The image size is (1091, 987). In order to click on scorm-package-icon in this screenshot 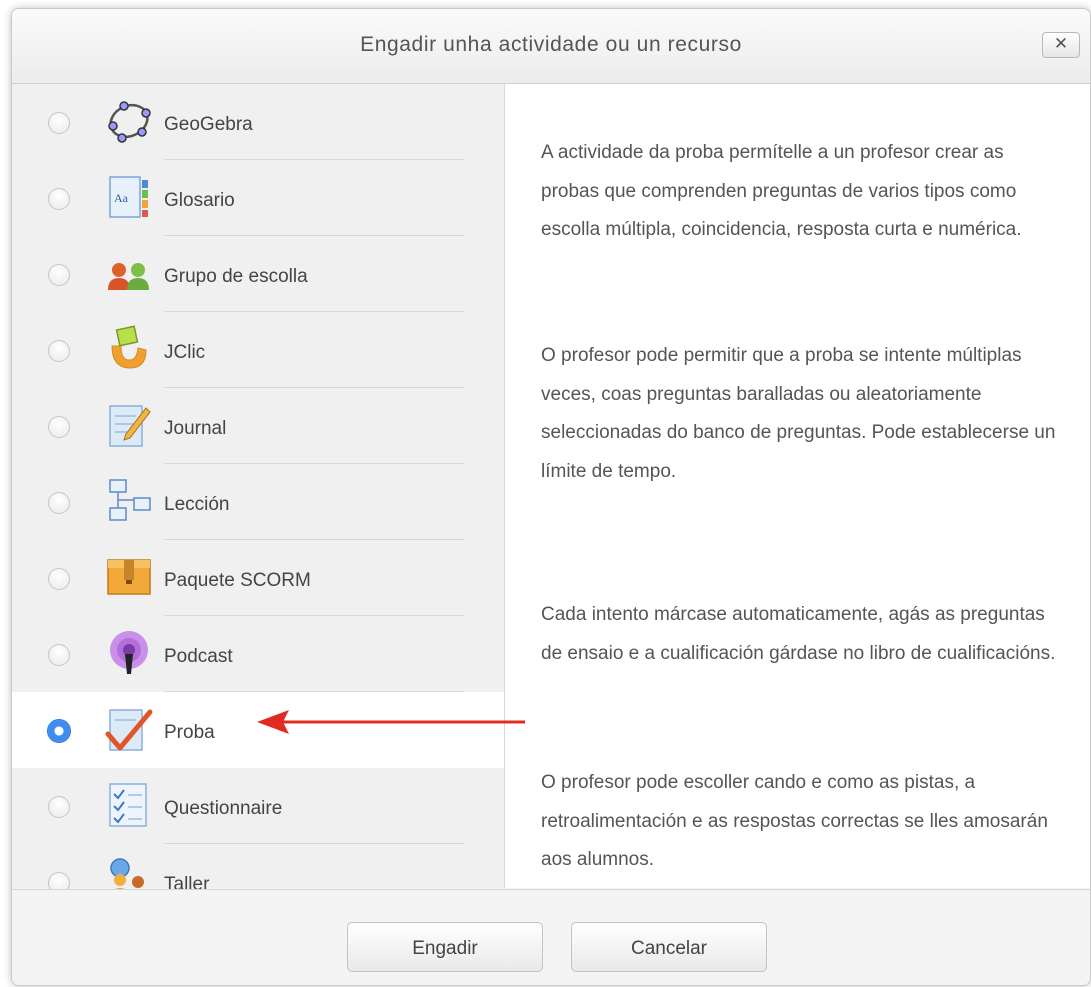, I will do `click(129, 577)`.